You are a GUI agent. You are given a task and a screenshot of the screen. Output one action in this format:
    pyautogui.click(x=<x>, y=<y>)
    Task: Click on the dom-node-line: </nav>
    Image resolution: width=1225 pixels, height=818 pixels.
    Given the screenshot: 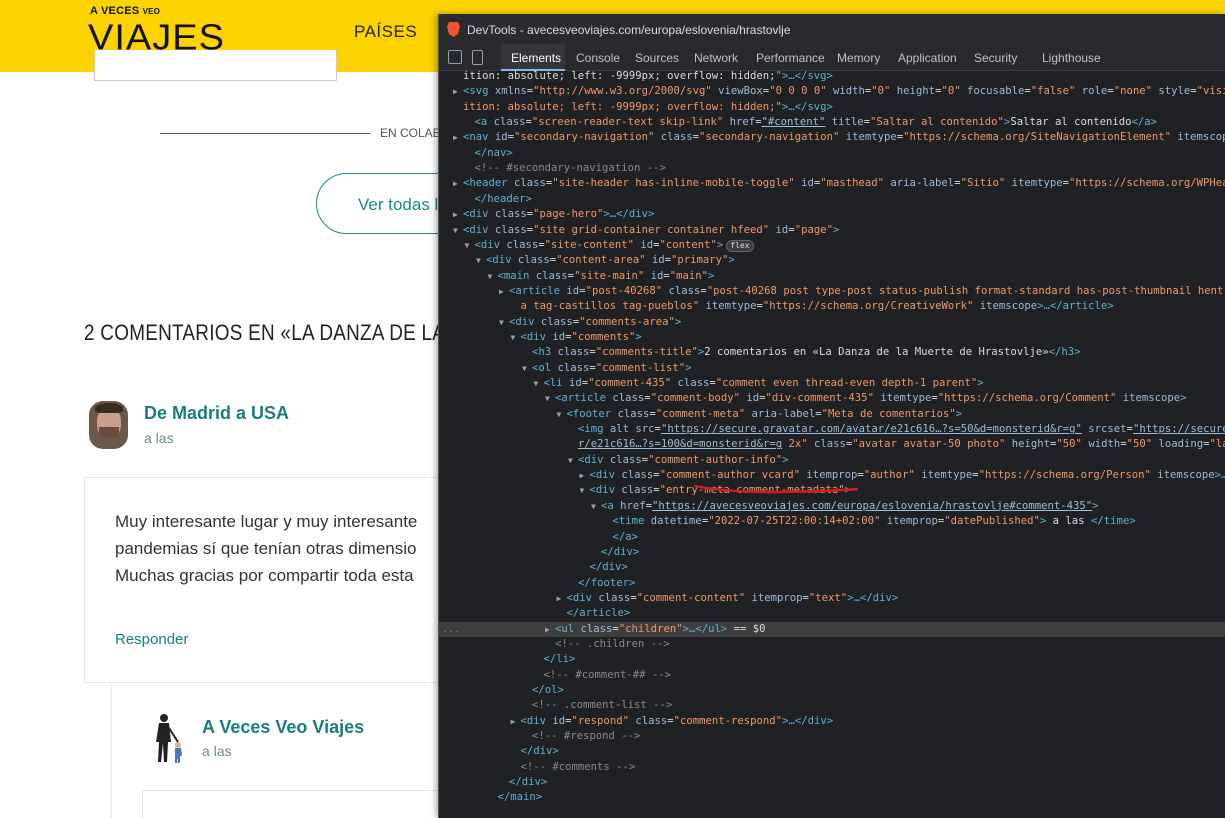 What is the action you would take?
    pyautogui.click(x=476, y=153)
    